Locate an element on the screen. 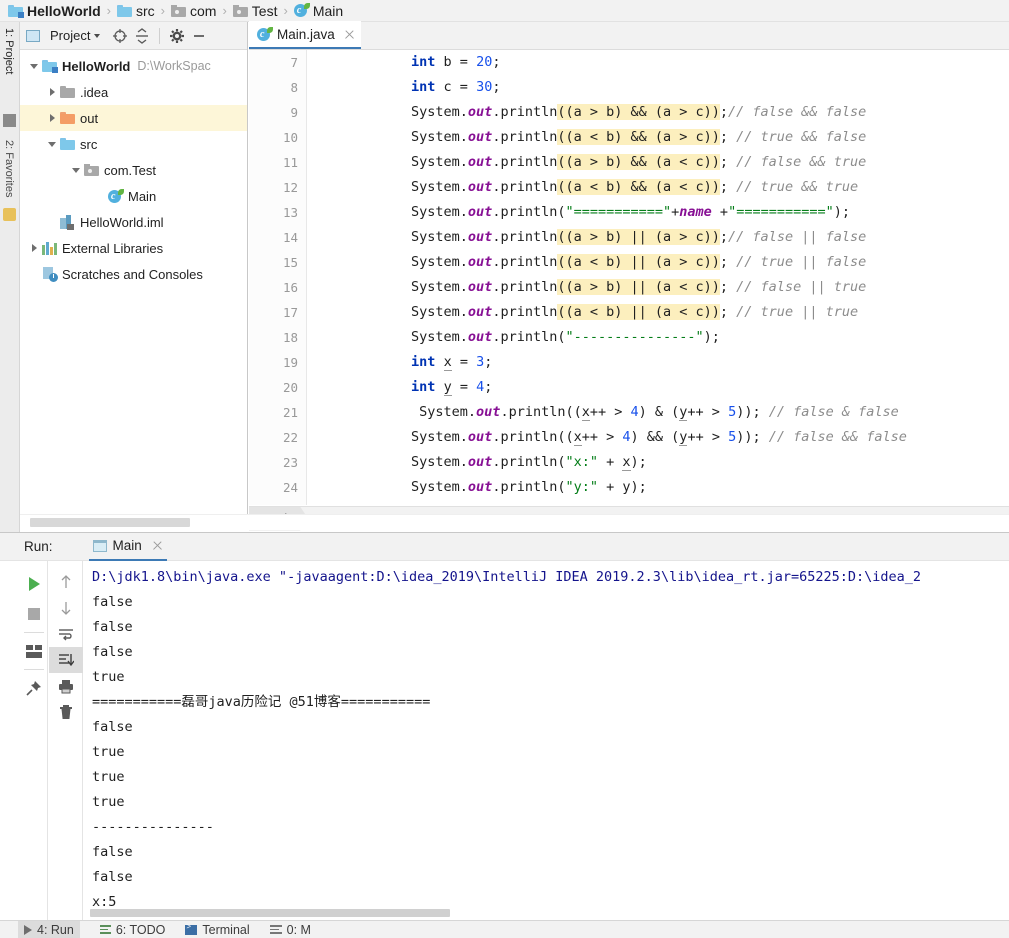  print-icon is located at coordinates (66, 686).